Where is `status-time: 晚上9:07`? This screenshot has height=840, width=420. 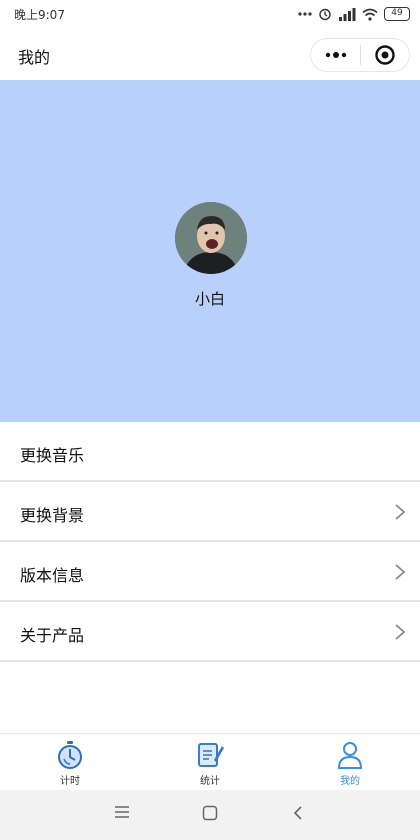 status-time: 晚上9:07 is located at coordinates (39, 15).